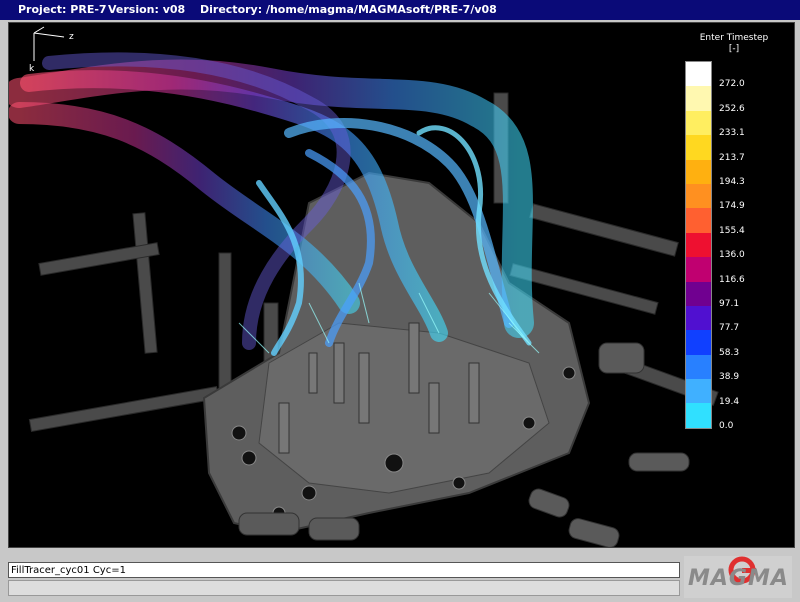 The height and width of the screenshot is (602, 800). What do you see at coordinates (729, 304) in the screenshot?
I see `legend-tick-label: 97.1` at bounding box center [729, 304].